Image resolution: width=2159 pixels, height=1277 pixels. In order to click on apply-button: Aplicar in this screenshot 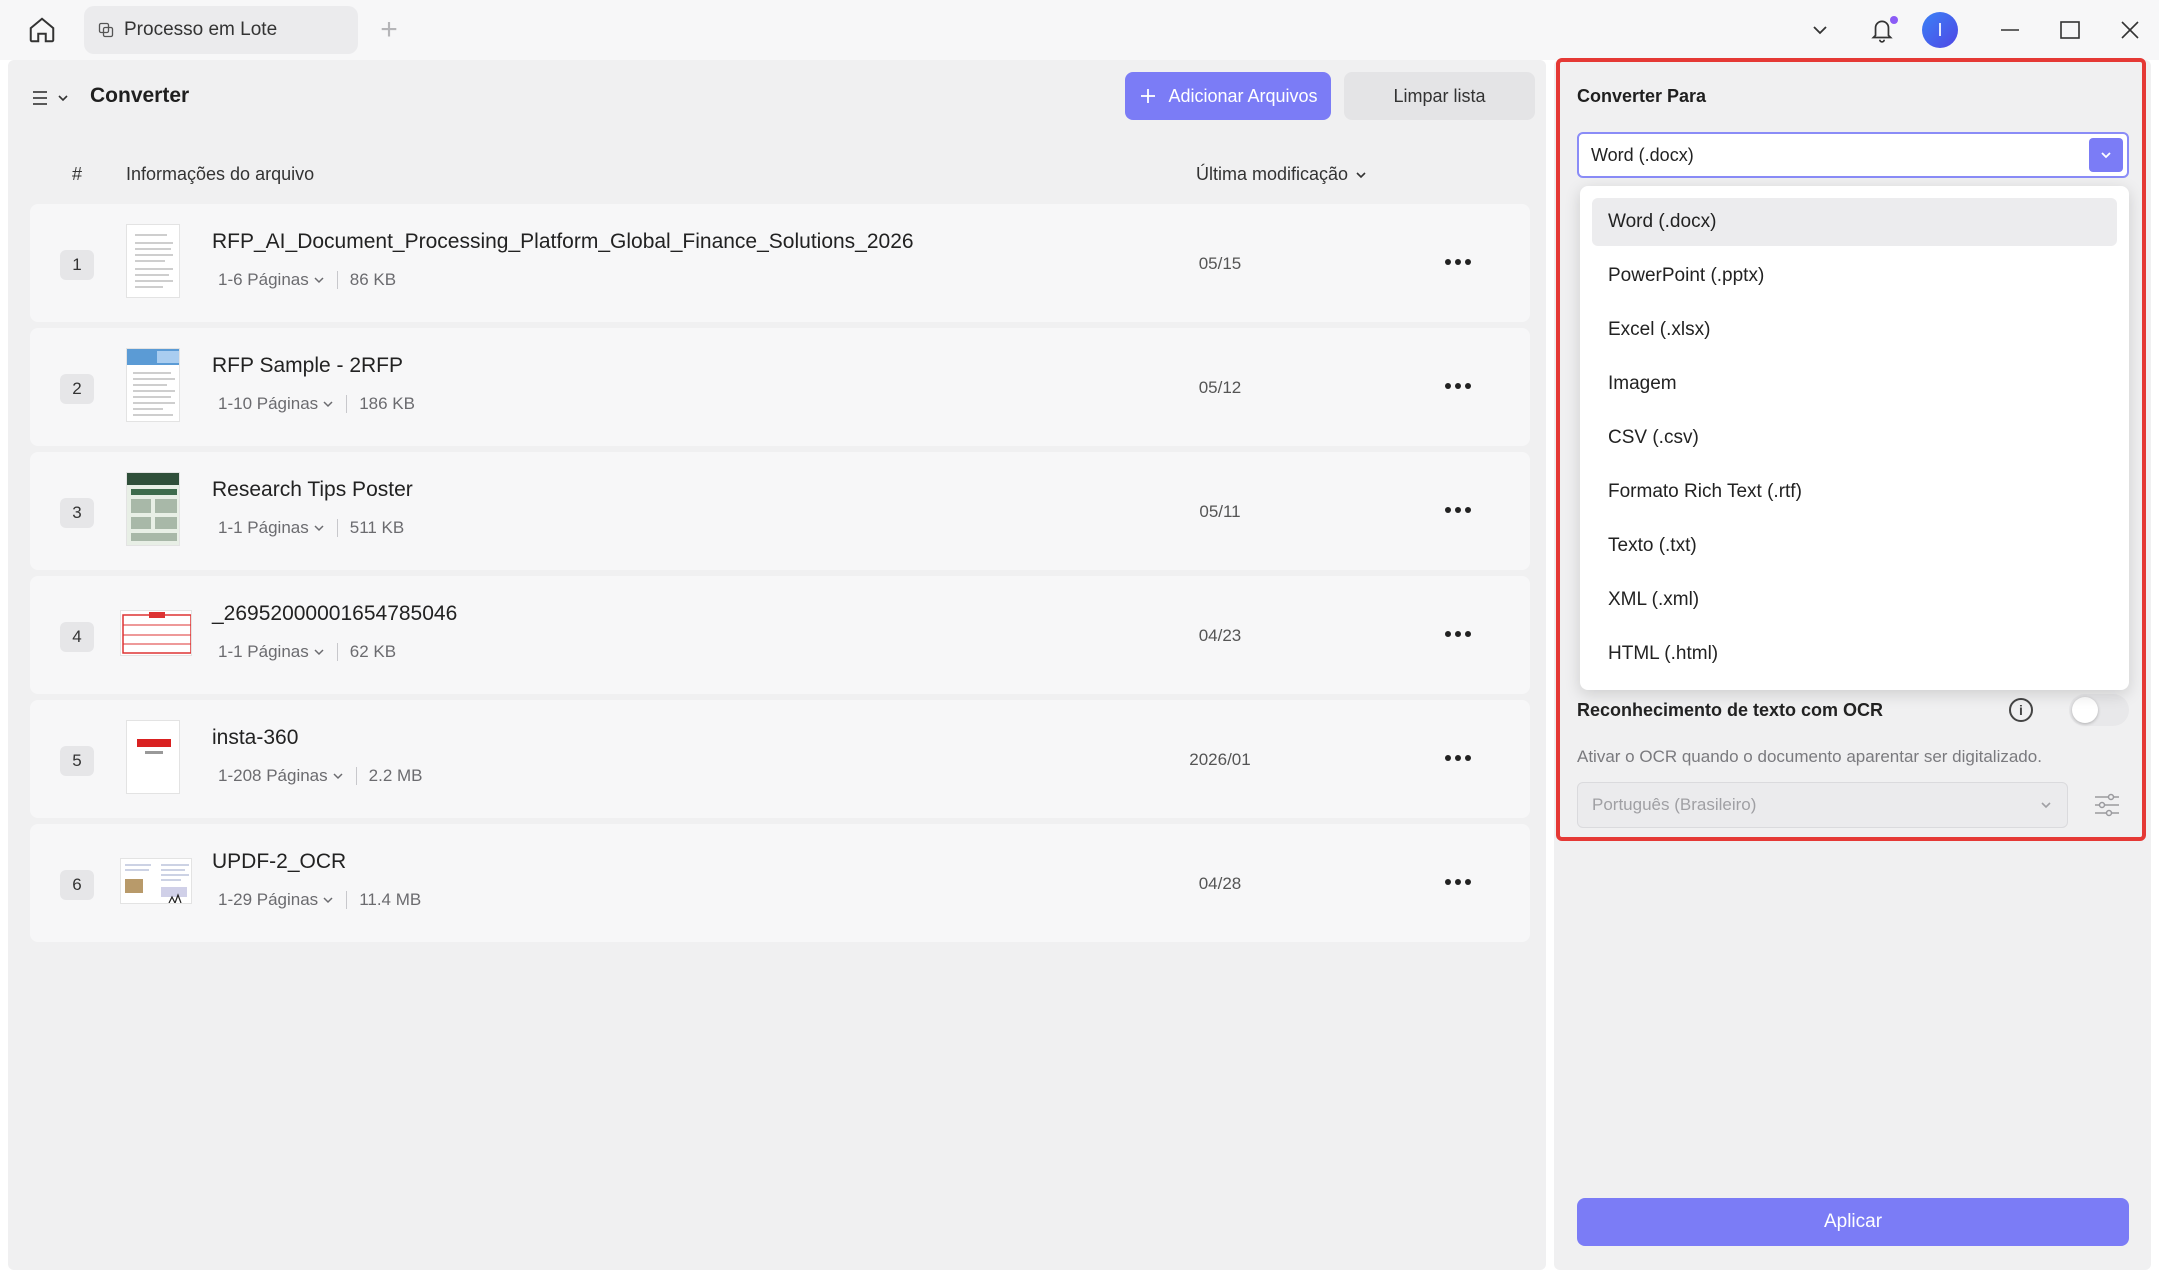, I will do `click(1853, 1222)`.